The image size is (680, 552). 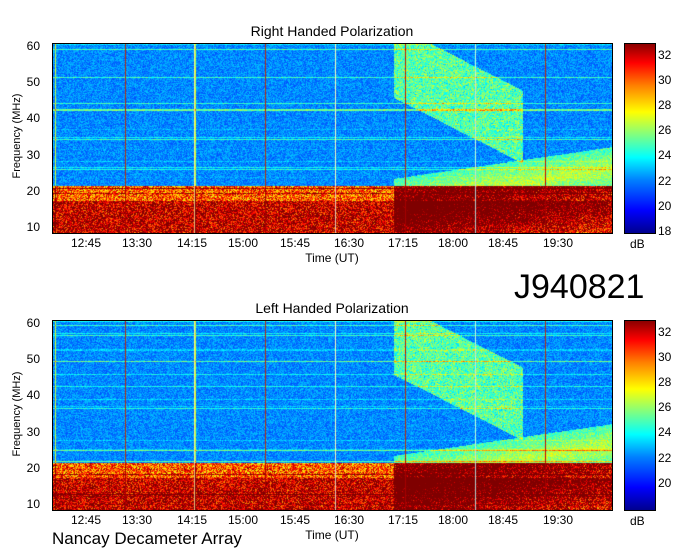 I want to click on panel-title-left: Left Handed Polarization, so click(x=332, y=308).